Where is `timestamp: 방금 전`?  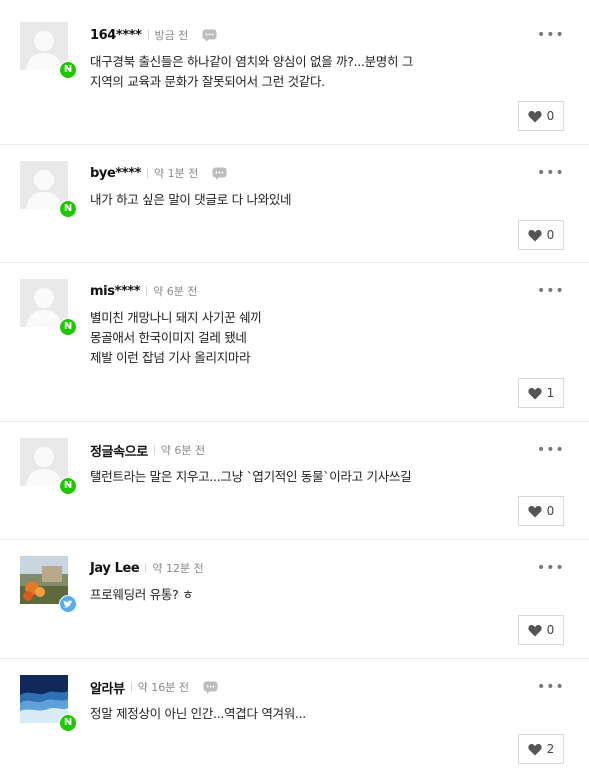 timestamp: 방금 전 is located at coordinates (171, 35).